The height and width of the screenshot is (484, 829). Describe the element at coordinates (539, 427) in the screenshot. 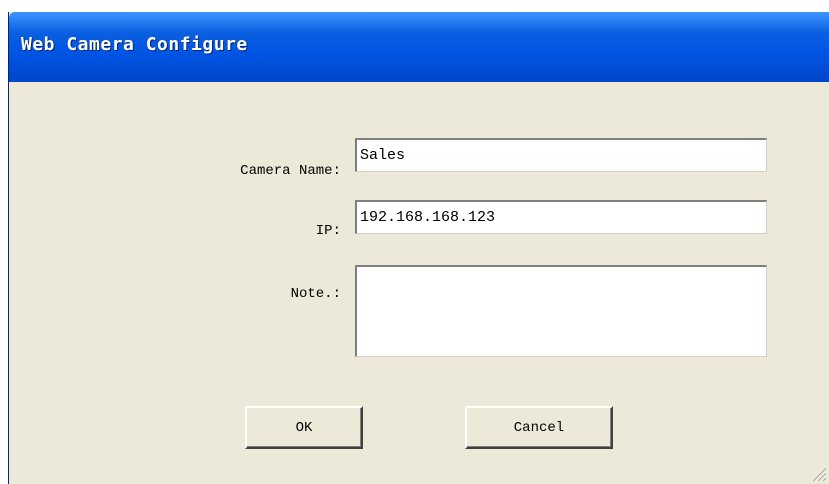

I see `cancel-button: Cancel` at that location.